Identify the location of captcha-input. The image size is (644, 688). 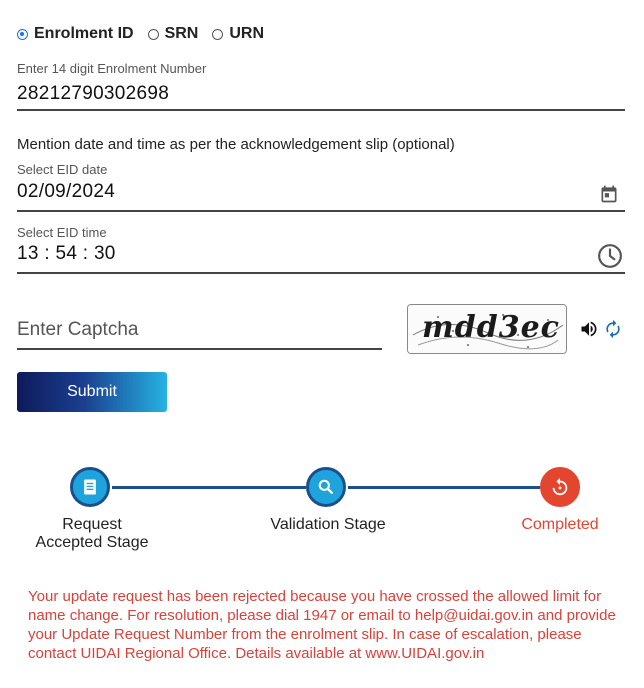
(199, 331).